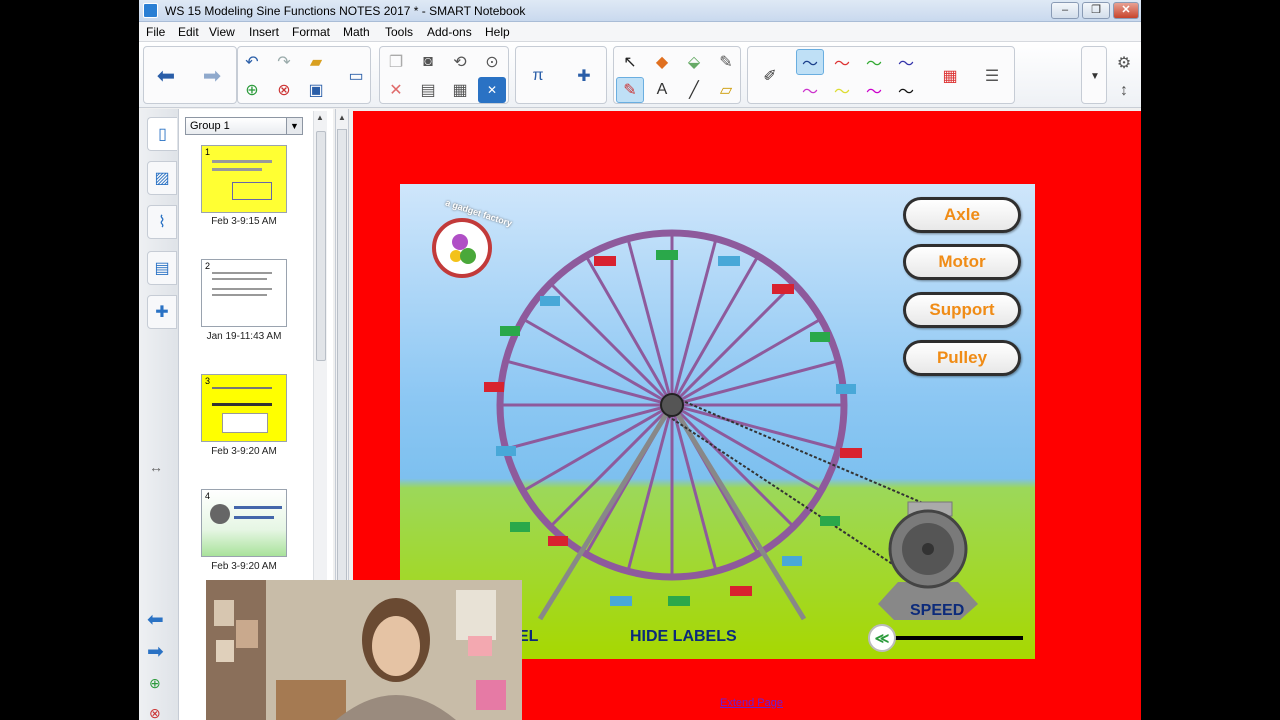 The height and width of the screenshot is (720, 1280). What do you see at coordinates (492, 62) in the screenshot?
I see `zoom-icon: ⊙` at bounding box center [492, 62].